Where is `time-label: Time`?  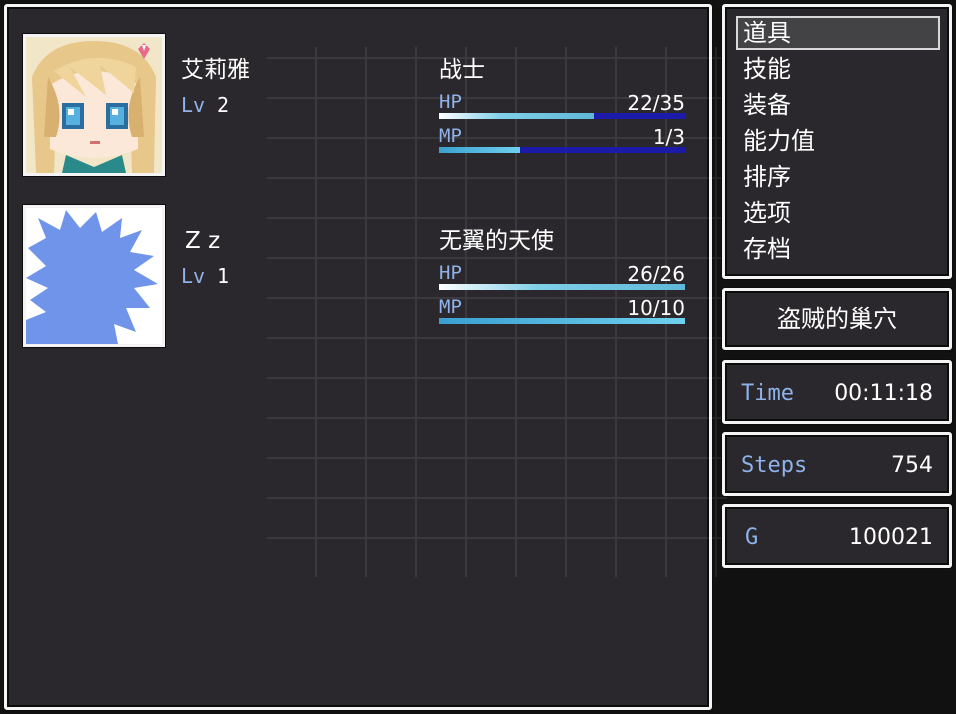 time-label: Time is located at coordinates (767, 393).